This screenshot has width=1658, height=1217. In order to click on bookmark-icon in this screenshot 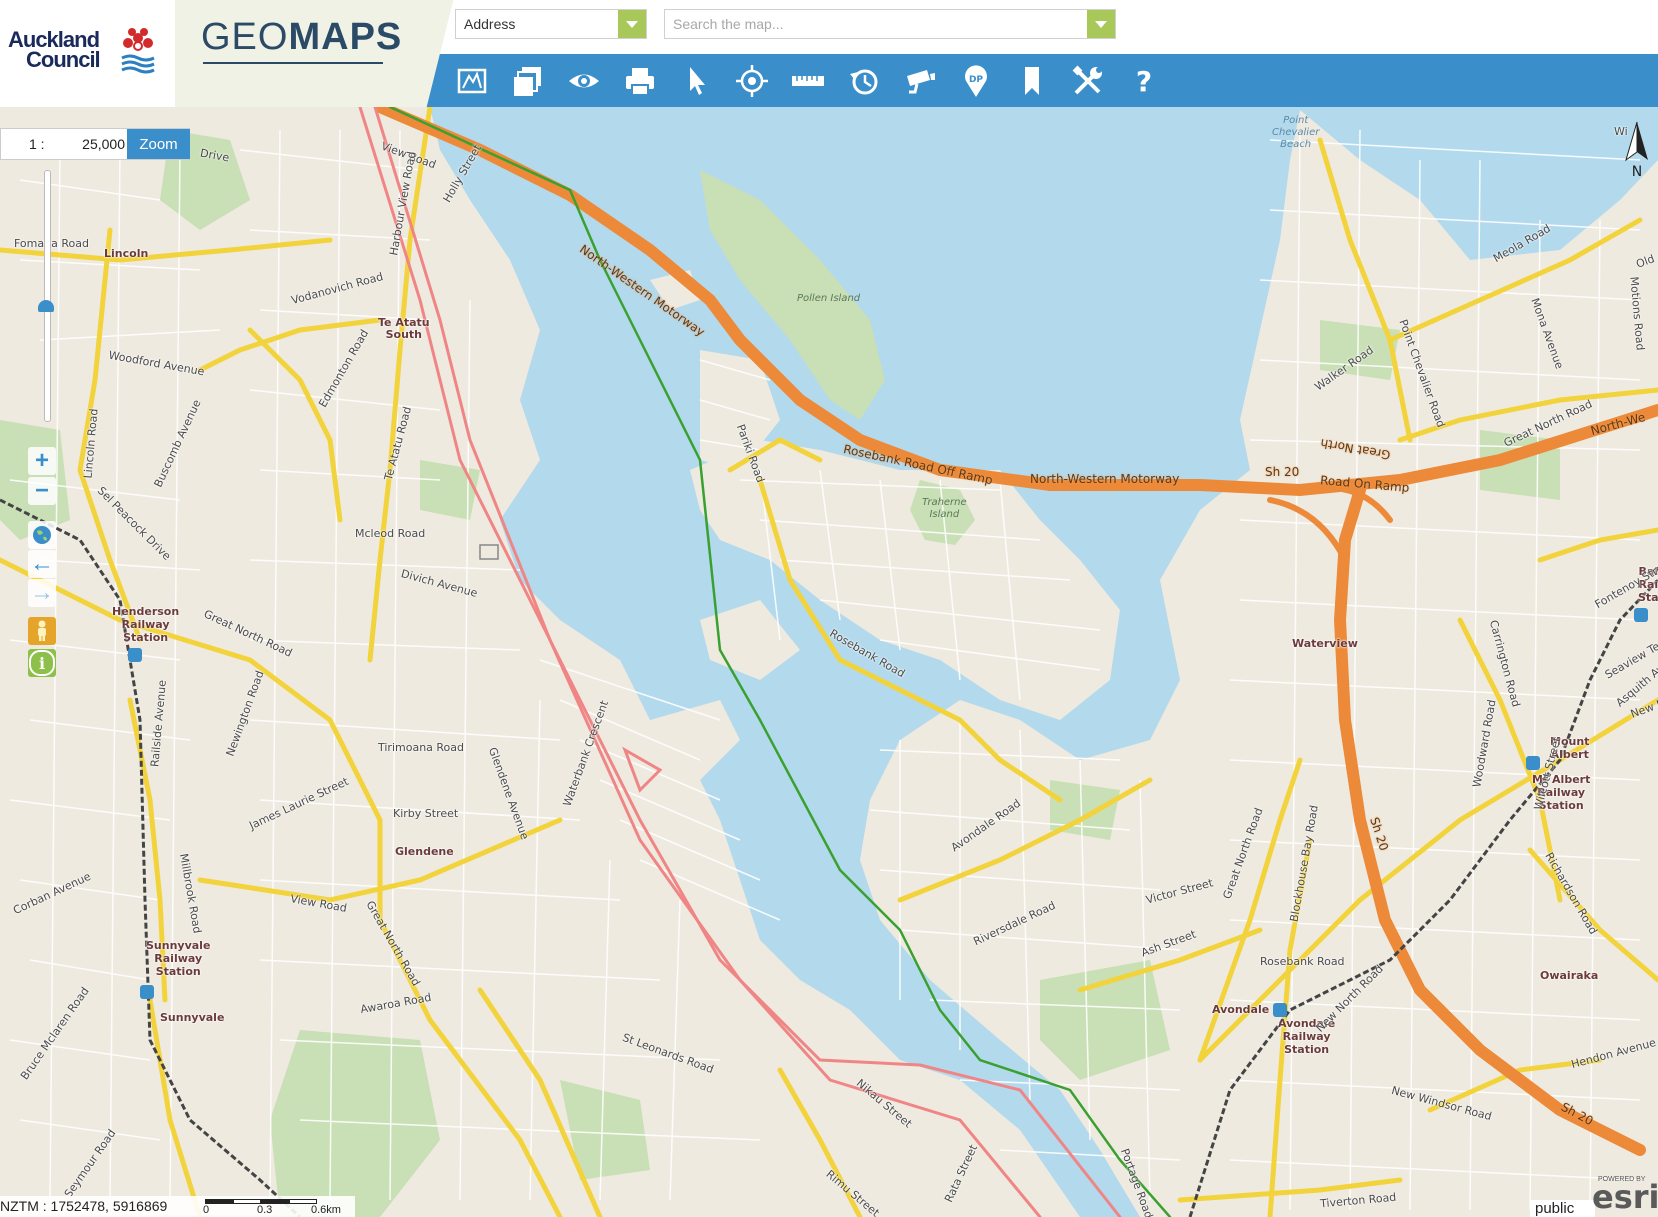, I will do `click(1032, 81)`.